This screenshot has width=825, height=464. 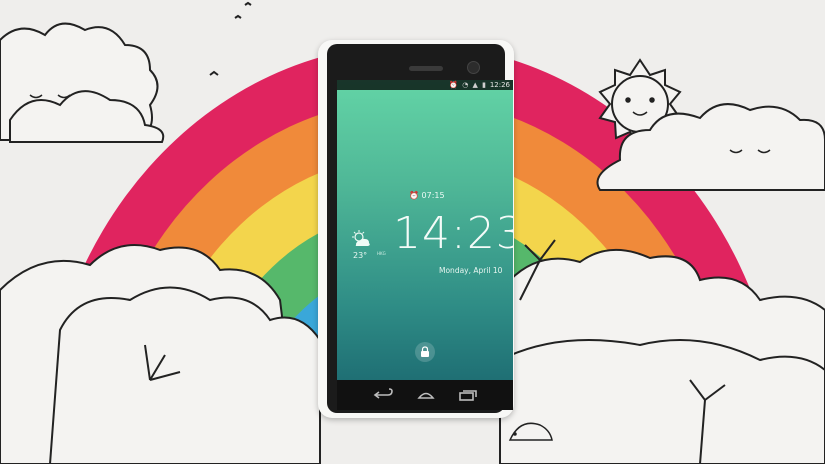 I want to click on alarm-icon: ⏰, so click(x=414, y=195).